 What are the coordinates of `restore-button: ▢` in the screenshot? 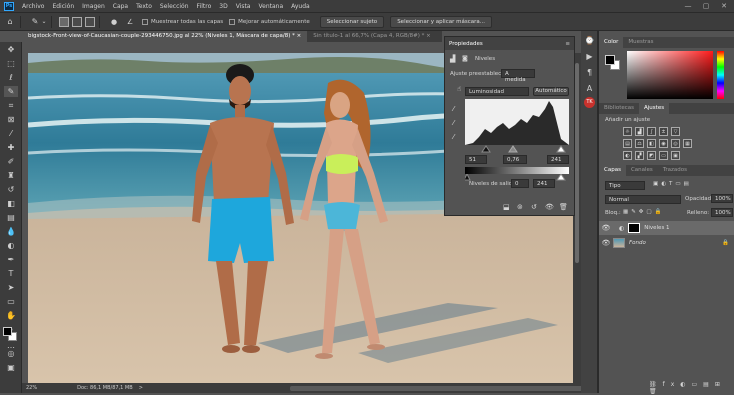 It's located at (706, 6).